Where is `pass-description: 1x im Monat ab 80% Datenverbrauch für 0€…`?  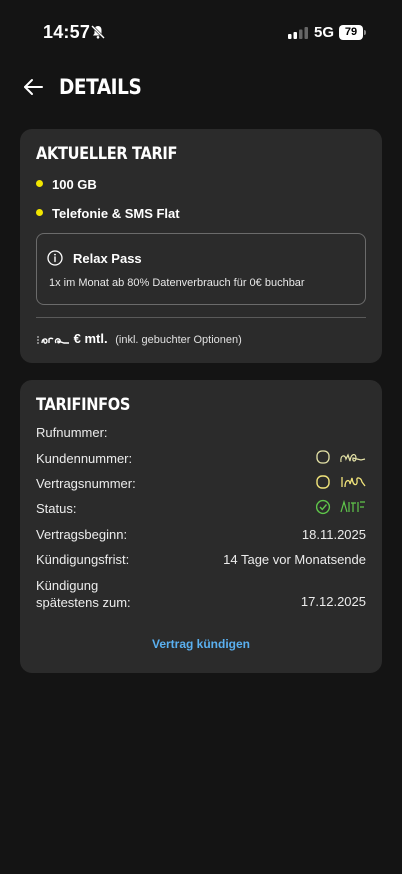 pass-description: 1x im Monat ab 80% Datenverbrauch für 0€… is located at coordinates (177, 283).